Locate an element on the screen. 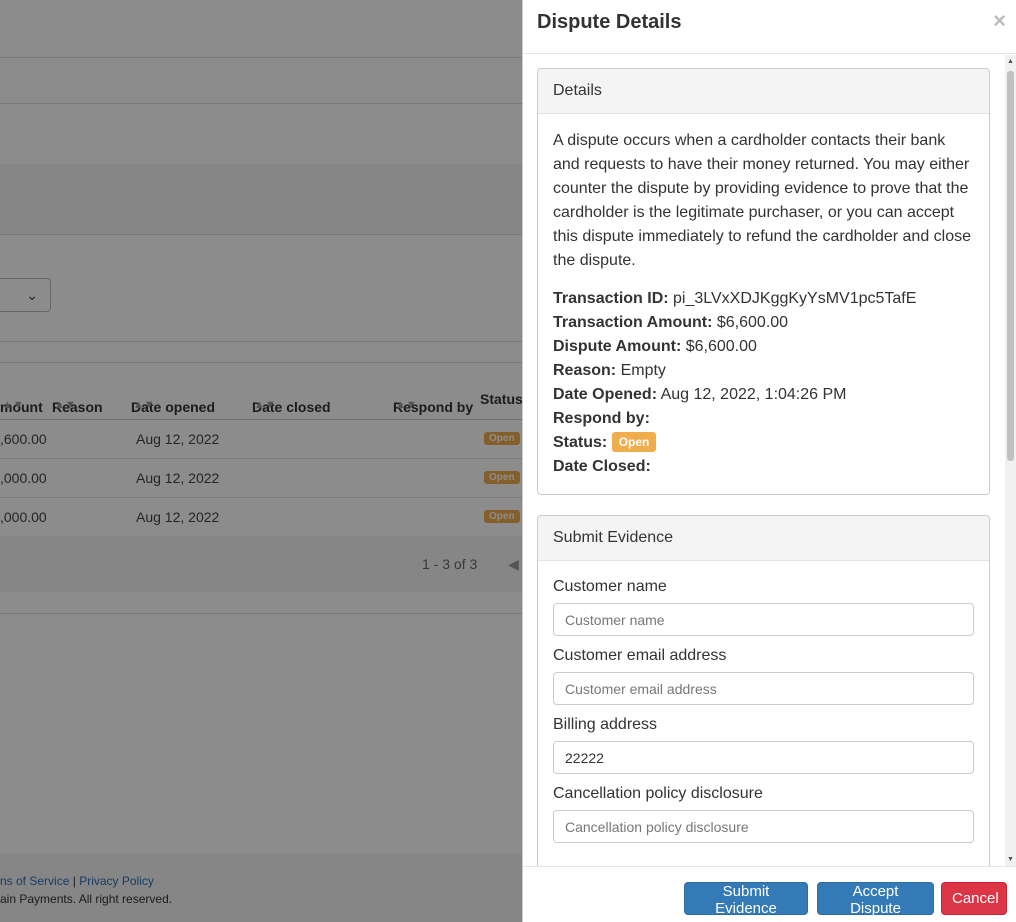 Image resolution: width=1016 pixels, height=922 pixels. transaction-amount-row: Transaction Amount: $6,600.00 is located at coordinates (671, 322).